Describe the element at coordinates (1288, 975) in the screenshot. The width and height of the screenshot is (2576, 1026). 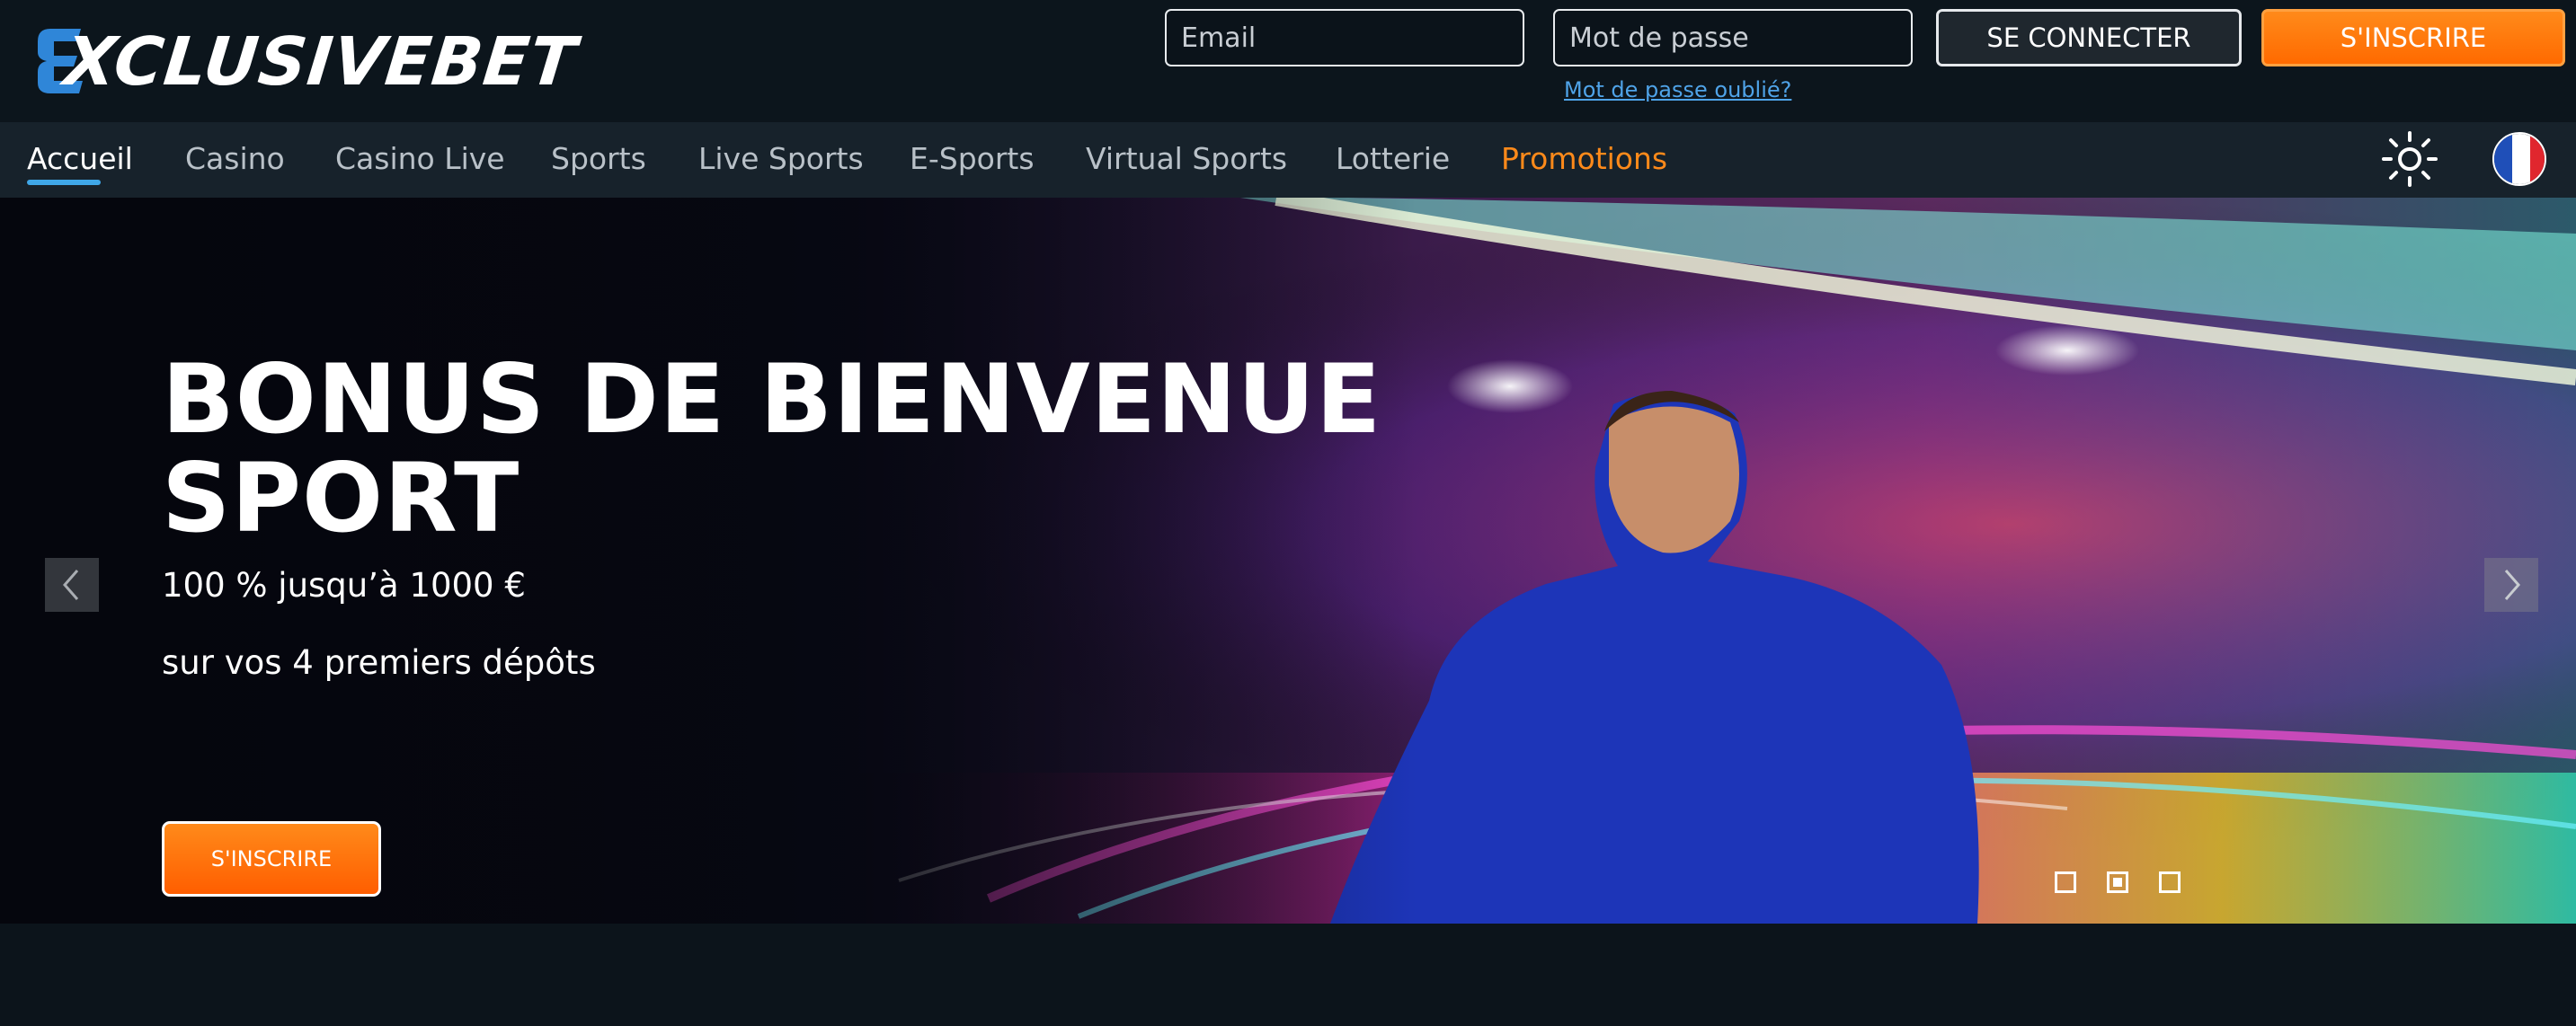
I see `page-content-area` at that location.